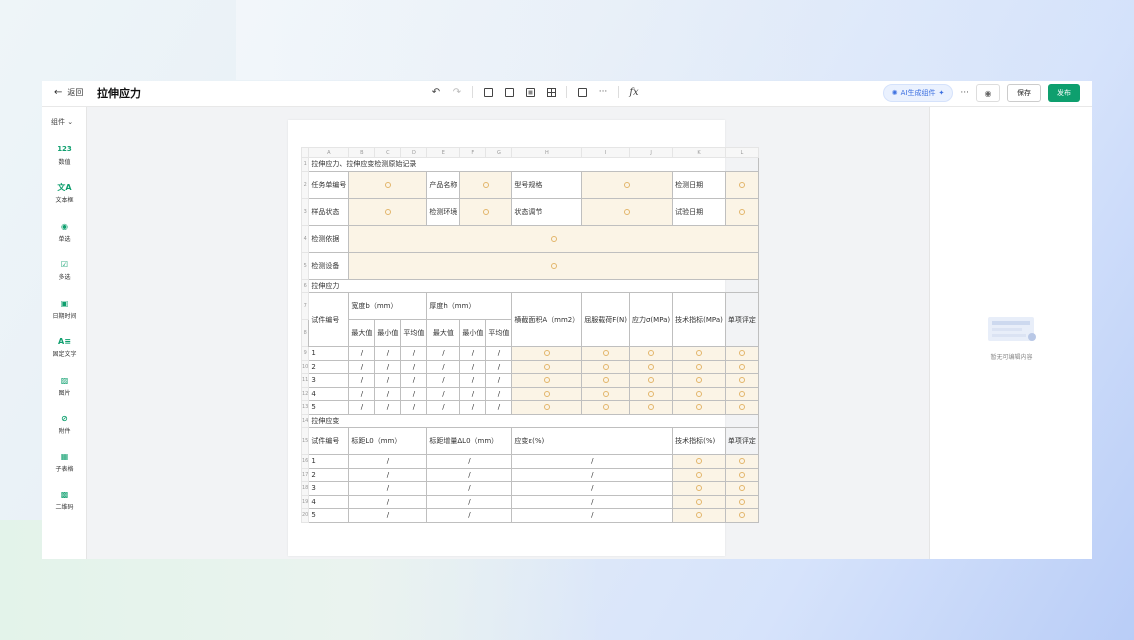 This screenshot has width=1134, height=640. Describe the element at coordinates (64, 270) in the screenshot. I see `sidebar-item-checkbox: ☑ 多选` at that location.